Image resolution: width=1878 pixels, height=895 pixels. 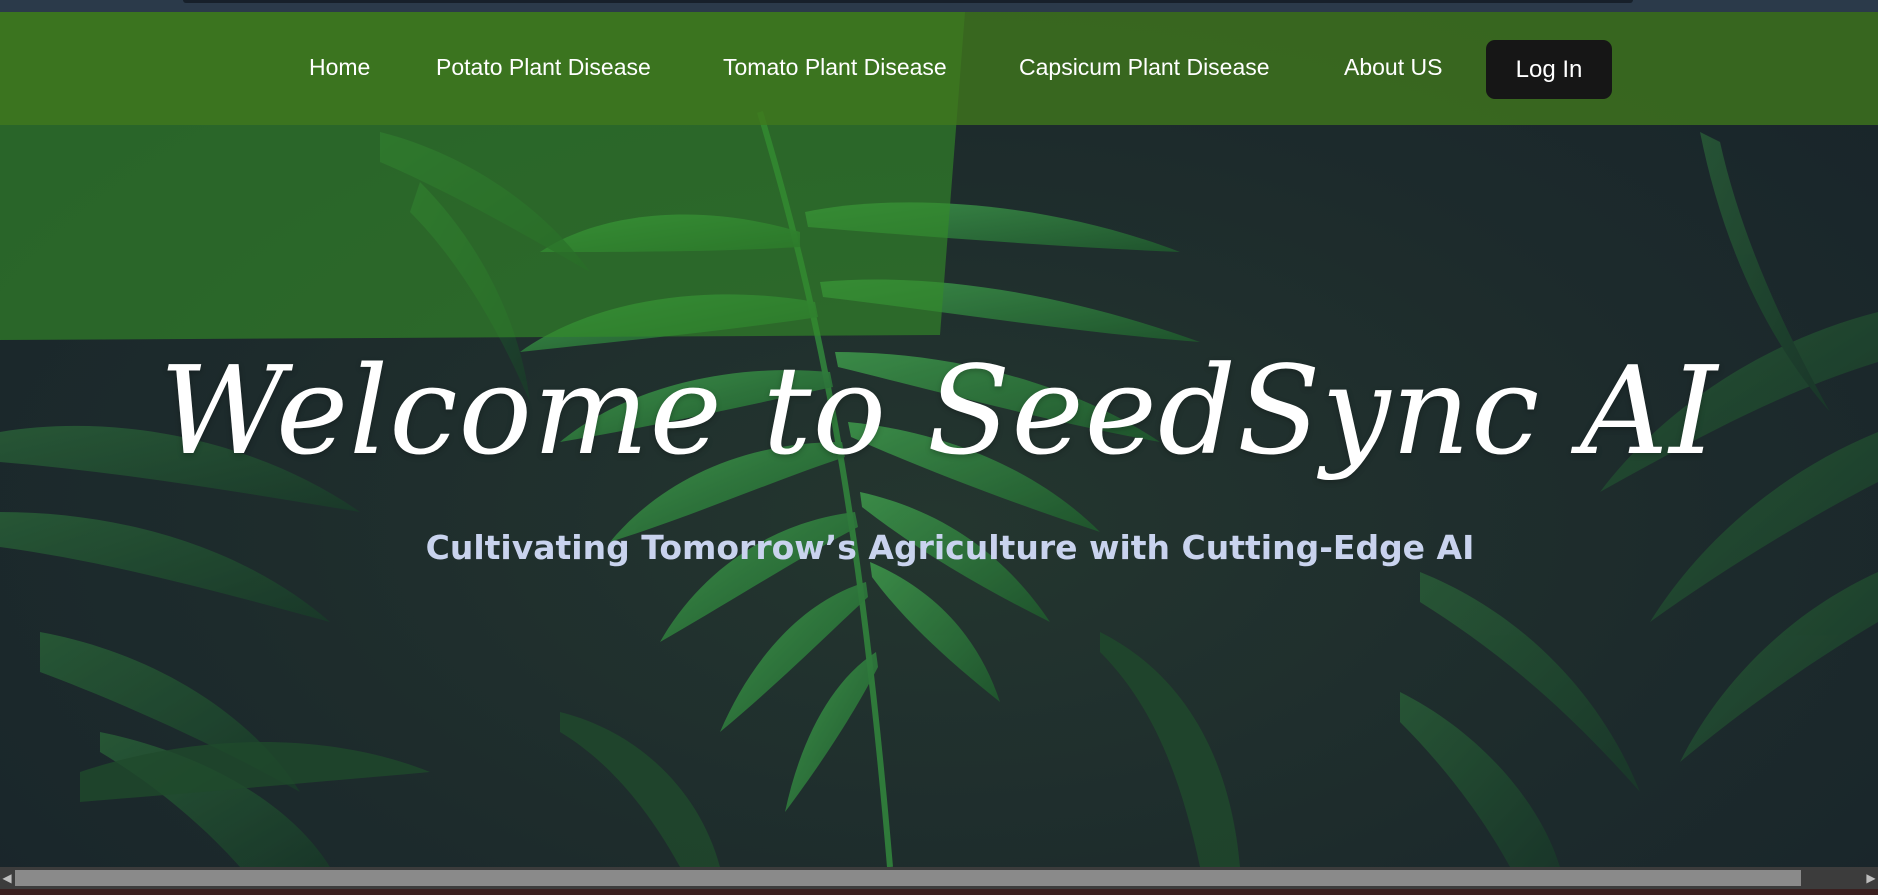 I want to click on browser-top-bar, so click(x=908, y=1).